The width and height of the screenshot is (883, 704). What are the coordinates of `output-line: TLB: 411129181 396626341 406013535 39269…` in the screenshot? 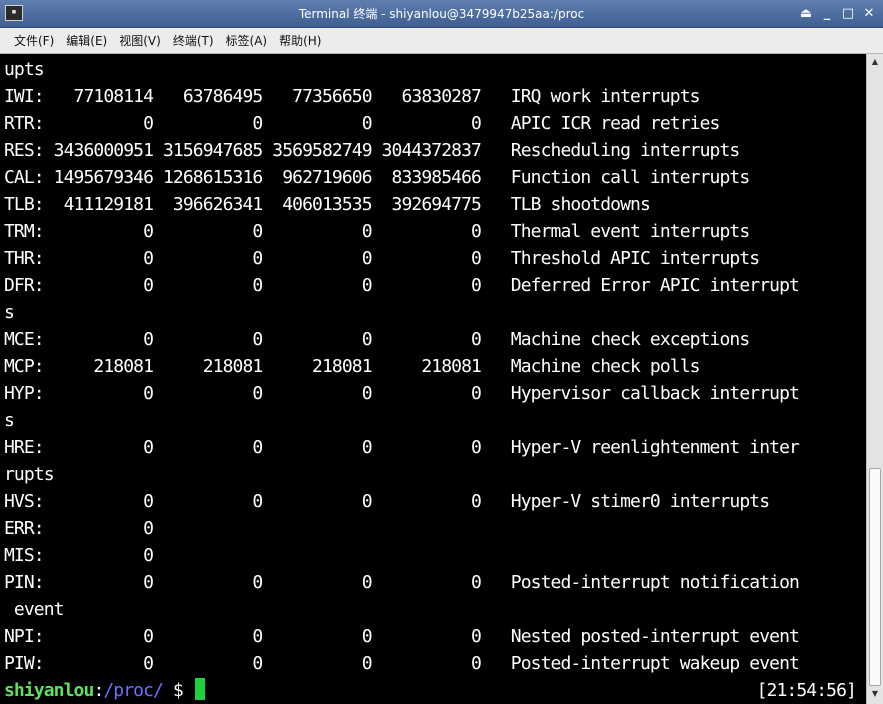 It's located at (327, 204).